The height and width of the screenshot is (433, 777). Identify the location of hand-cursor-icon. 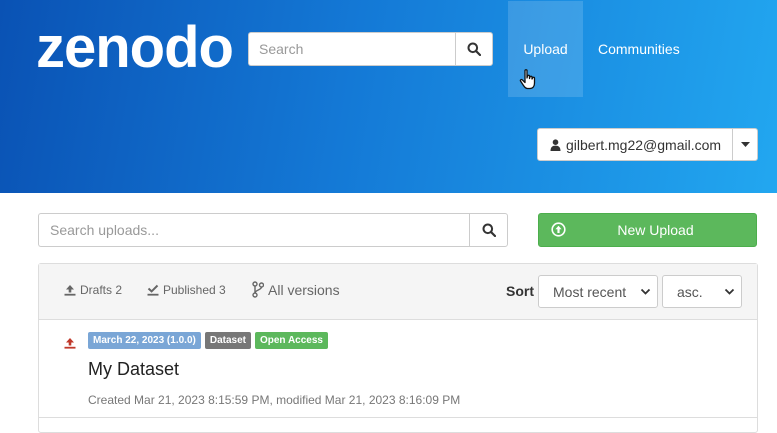
(527, 79).